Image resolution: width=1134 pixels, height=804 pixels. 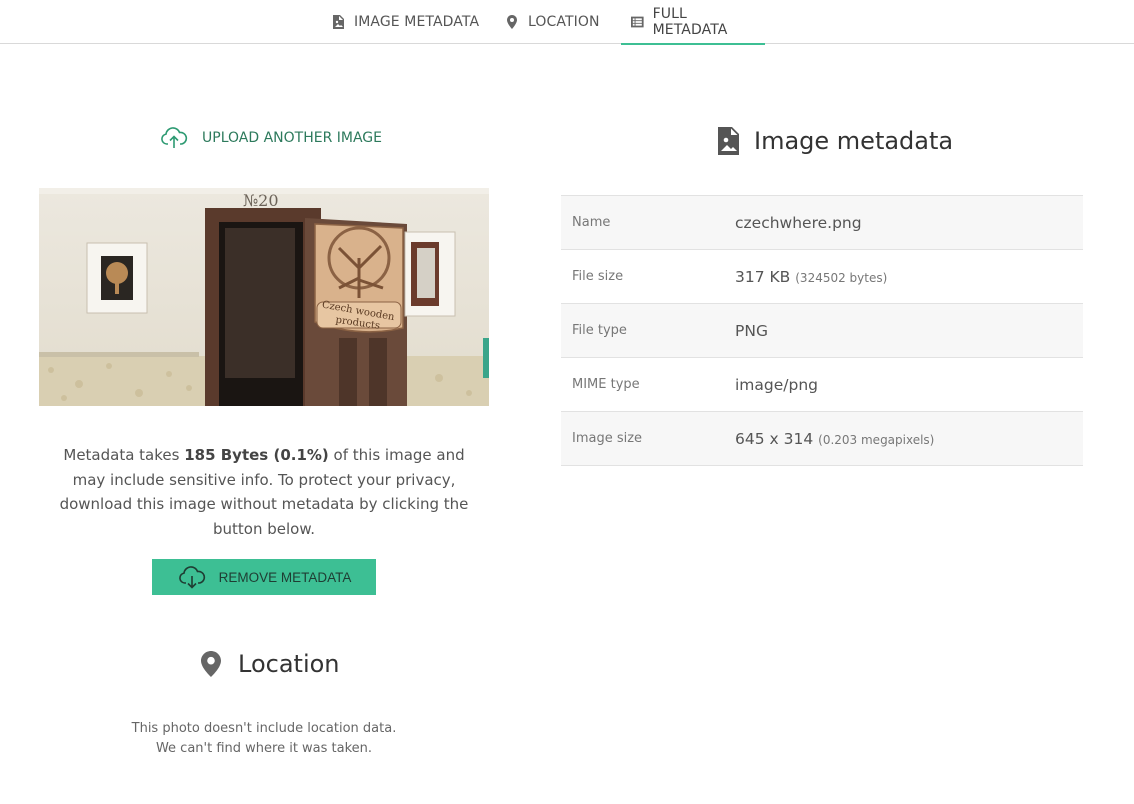 I want to click on remove-metadata-button: REMOVE METADATA, so click(x=264, y=577).